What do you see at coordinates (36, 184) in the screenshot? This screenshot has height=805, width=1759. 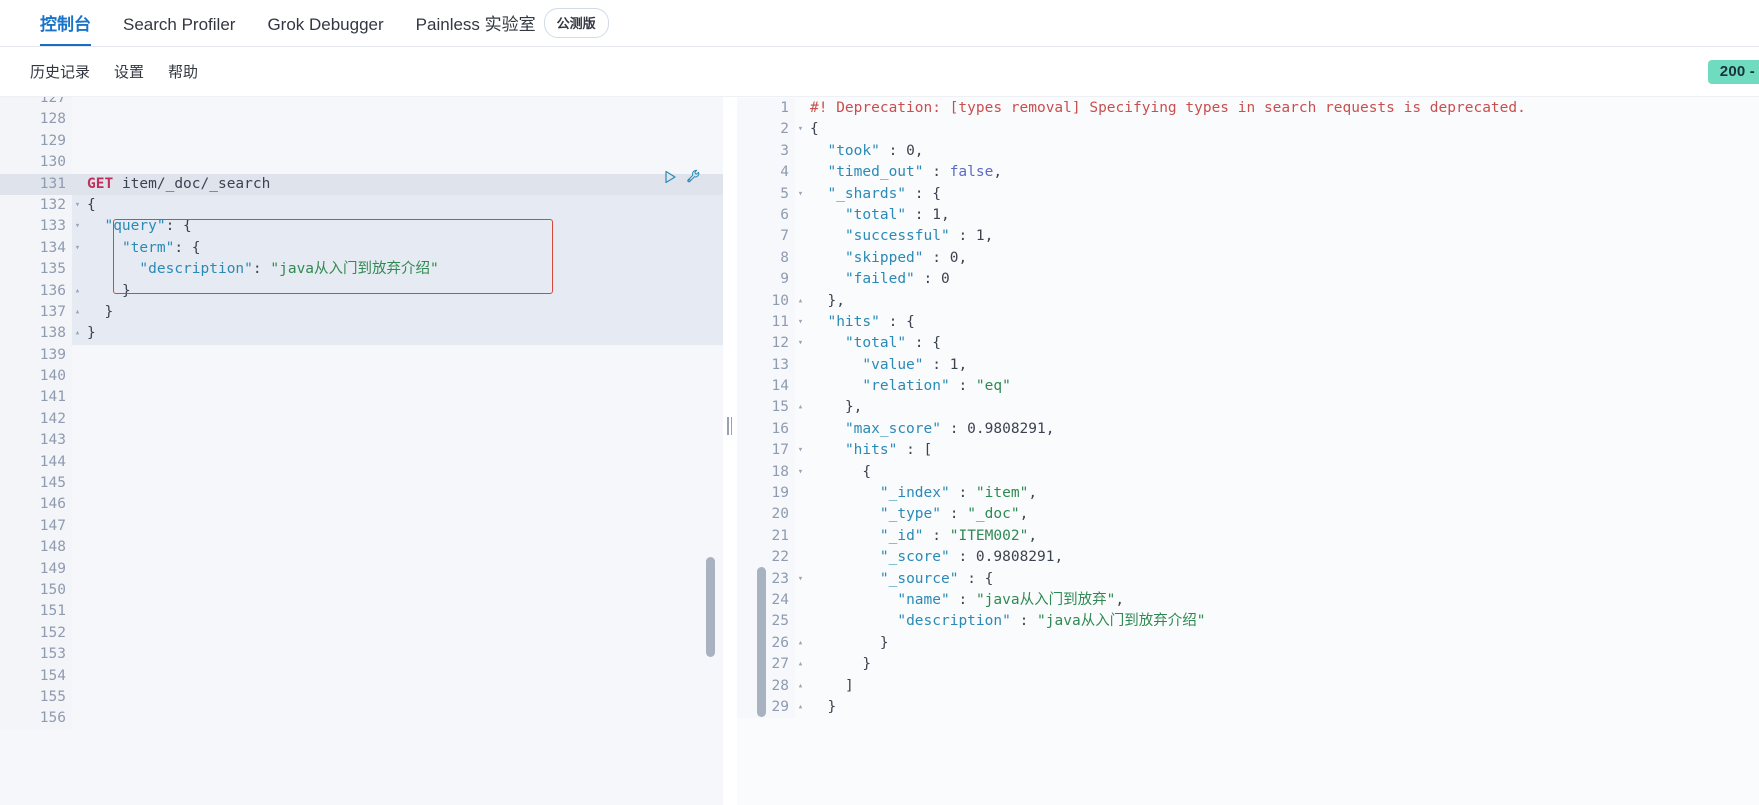 I see `line-number: 131` at bounding box center [36, 184].